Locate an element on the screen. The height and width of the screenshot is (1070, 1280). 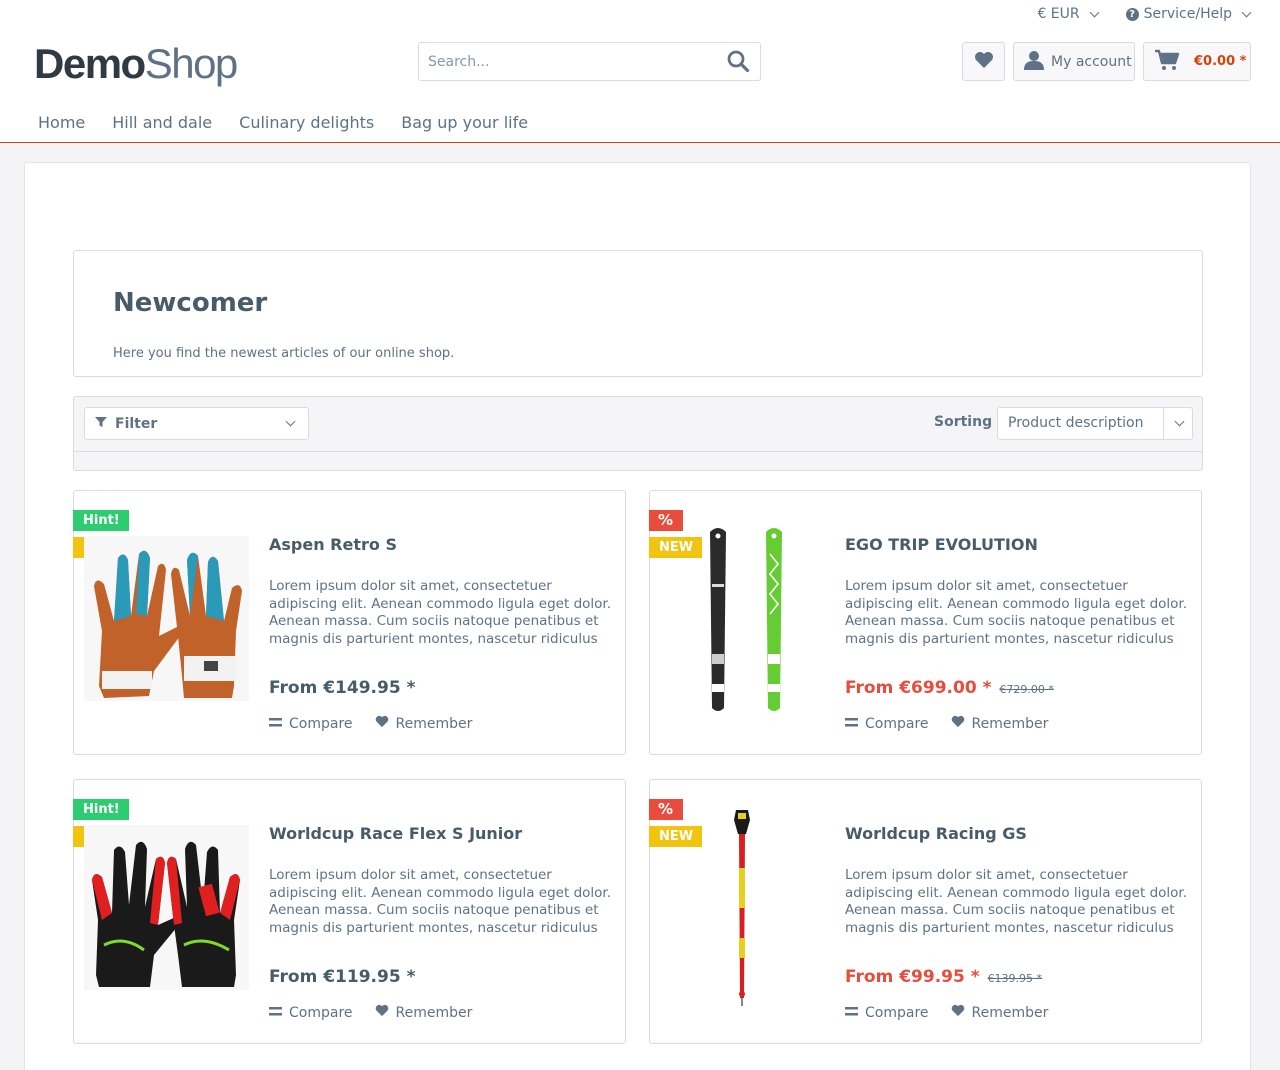
logo-demo: Demo is located at coordinates (90, 63).